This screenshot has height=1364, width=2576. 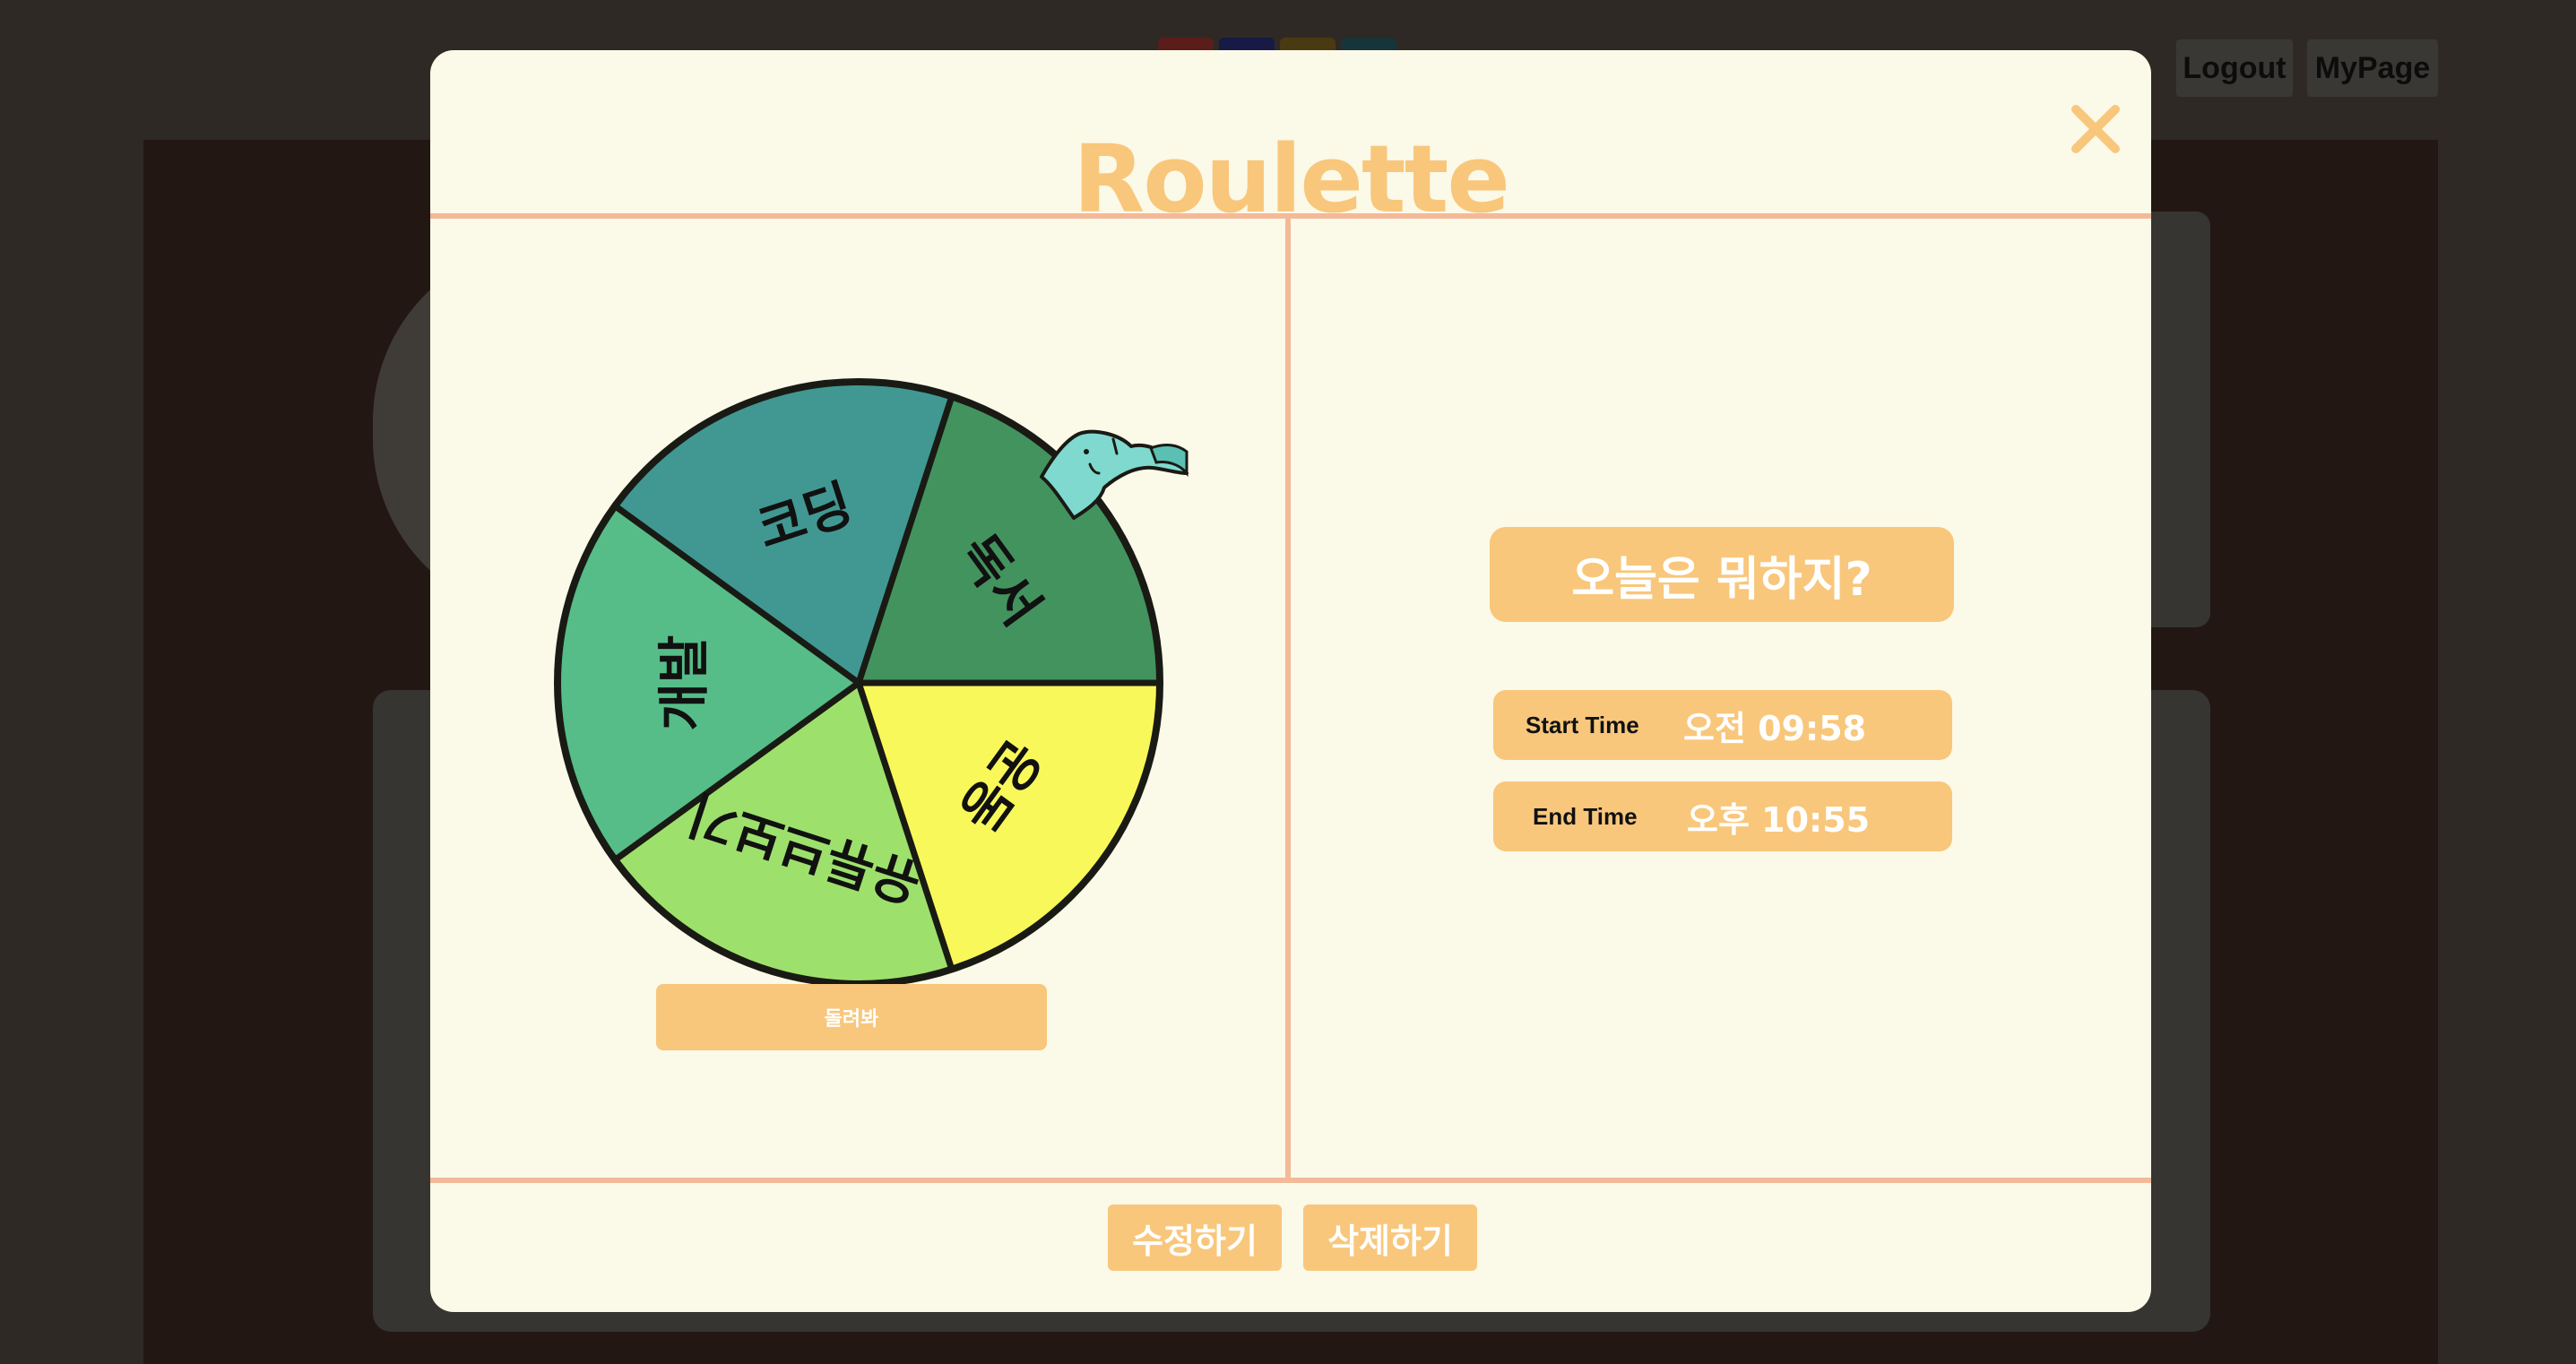 I want to click on close-button, so click(x=2095, y=129).